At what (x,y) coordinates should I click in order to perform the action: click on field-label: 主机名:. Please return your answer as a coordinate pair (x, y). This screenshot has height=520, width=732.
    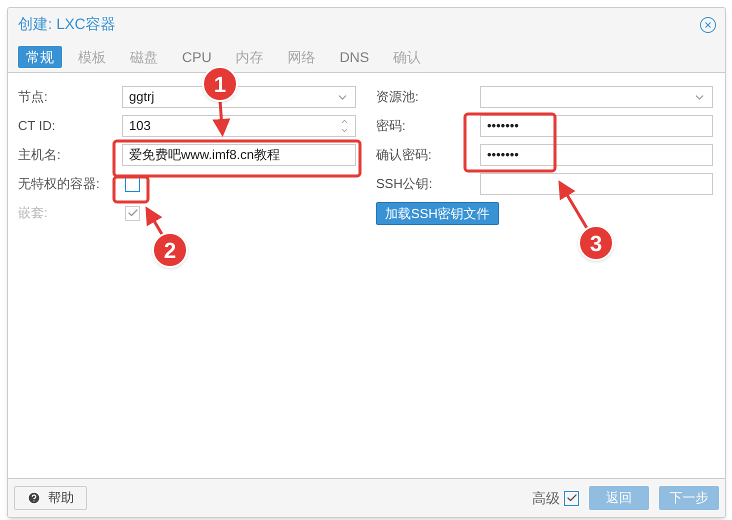
    Looking at the image, I should click on (40, 155).